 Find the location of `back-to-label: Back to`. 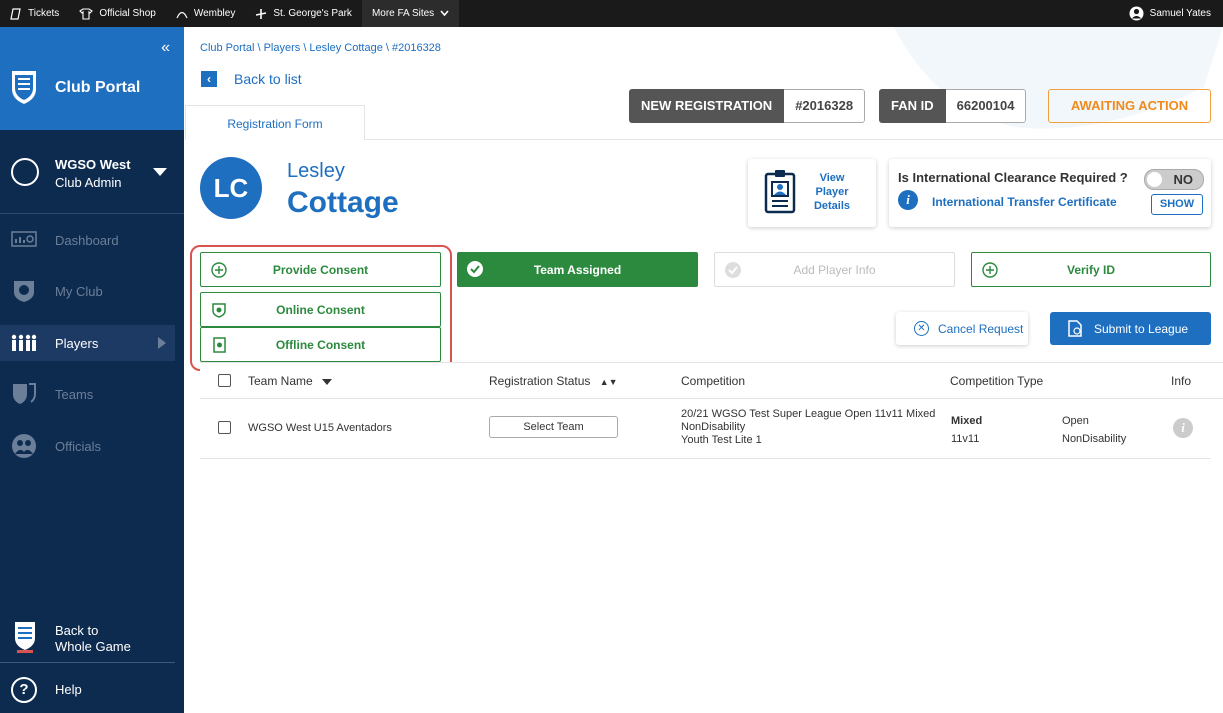

back-to-label: Back to is located at coordinates (77, 630).